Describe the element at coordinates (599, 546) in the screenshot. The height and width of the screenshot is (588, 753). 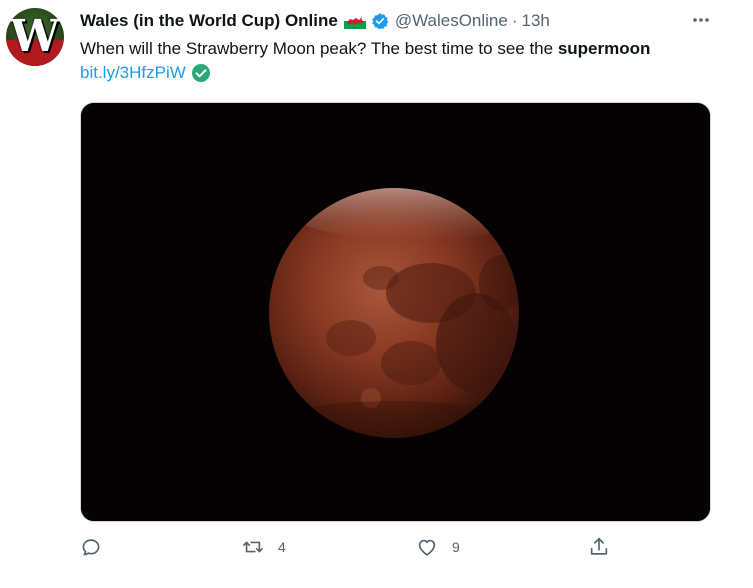
I see `share-icon` at that location.